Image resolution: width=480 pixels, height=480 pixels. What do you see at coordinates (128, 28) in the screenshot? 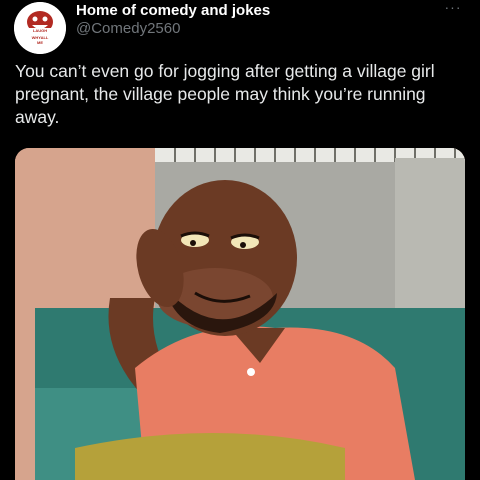
I see `author-handle: @Comedy2560` at bounding box center [128, 28].